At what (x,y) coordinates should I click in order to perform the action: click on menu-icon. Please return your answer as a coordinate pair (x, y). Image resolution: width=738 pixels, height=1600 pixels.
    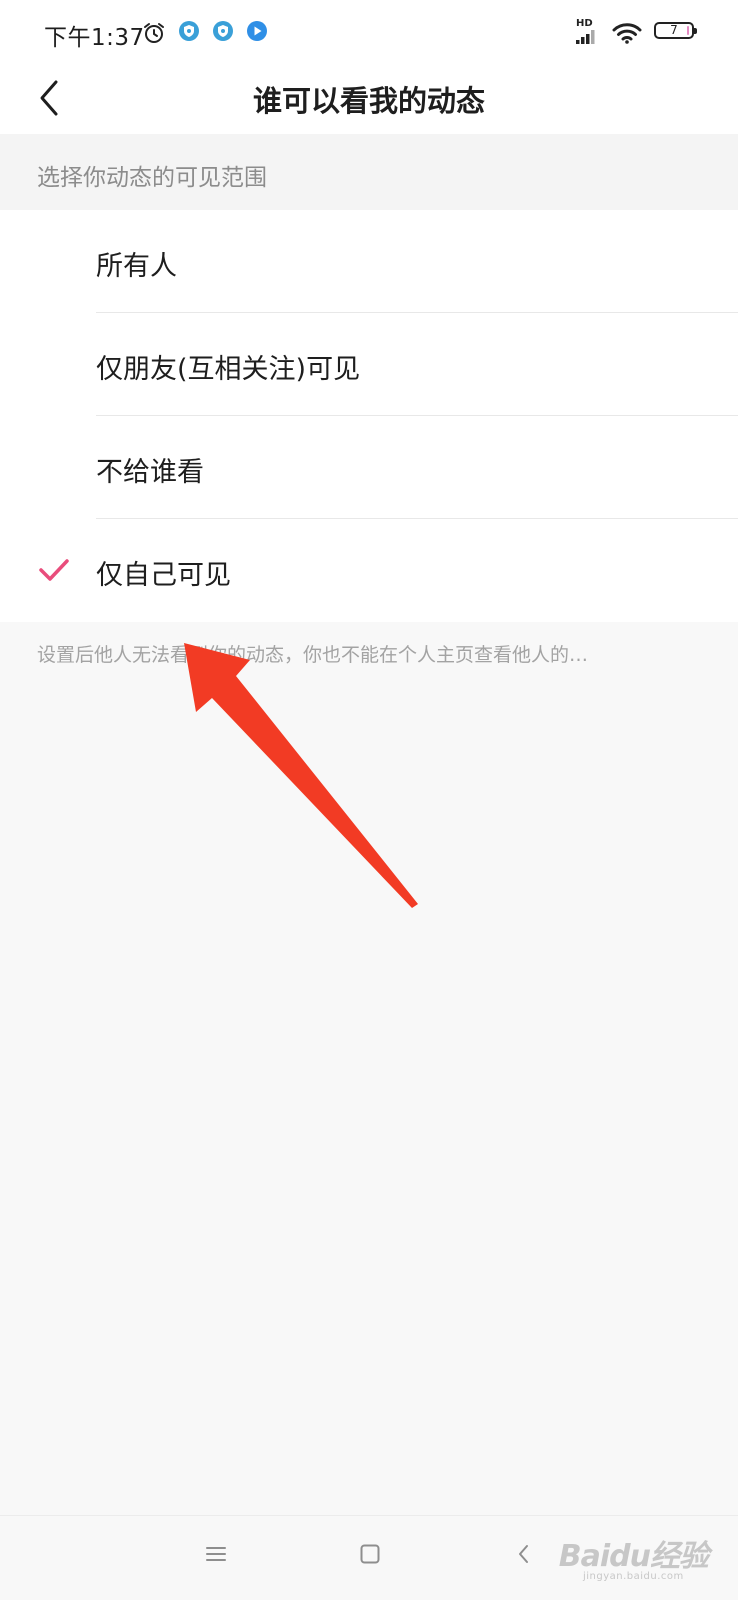
    Looking at the image, I should click on (216, 1554).